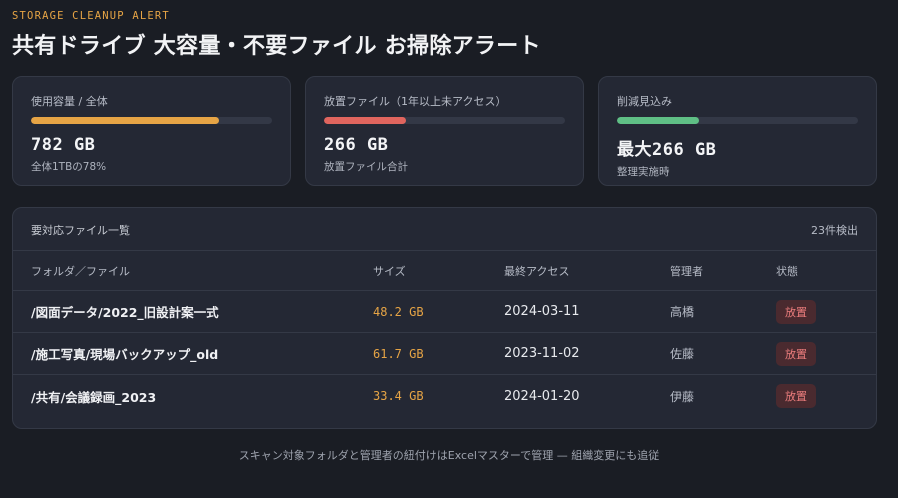  What do you see at coordinates (80, 270) in the screenshot?
I see `column-header-path: フォルダ／ファイル` at bounding box center [80, 270].